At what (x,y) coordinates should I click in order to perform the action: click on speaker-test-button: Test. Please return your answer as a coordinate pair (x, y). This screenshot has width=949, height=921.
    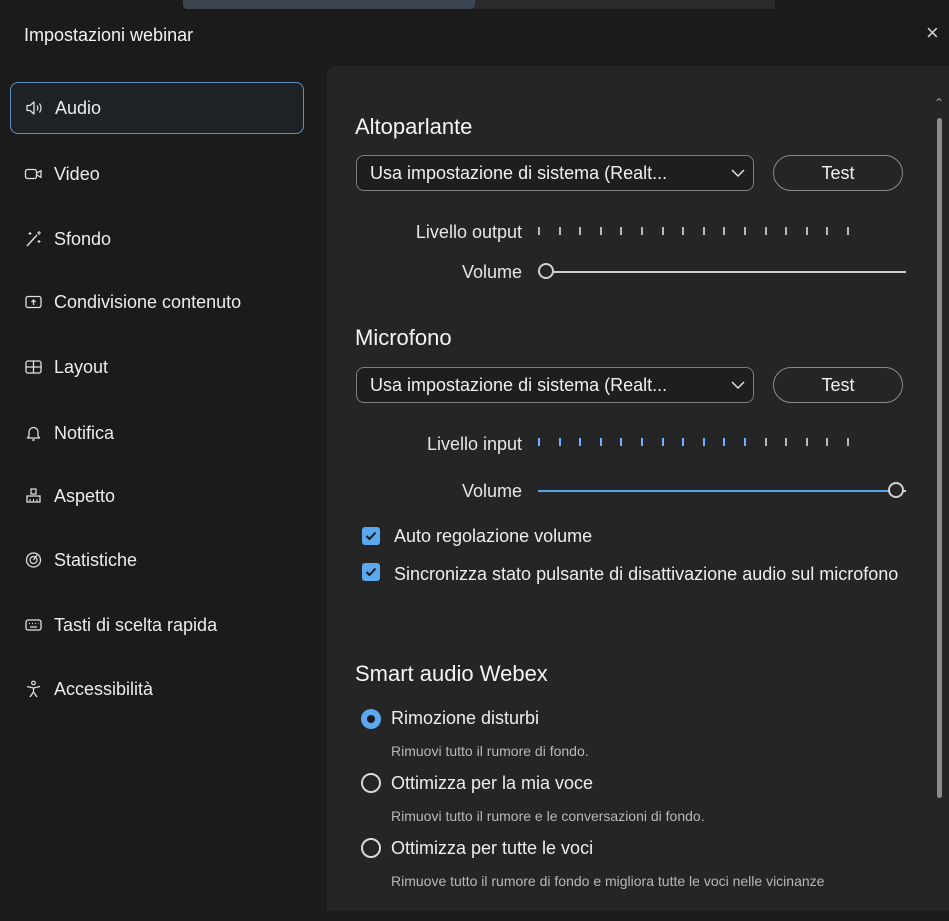
    Looking at the image, I should click on (838, 173).